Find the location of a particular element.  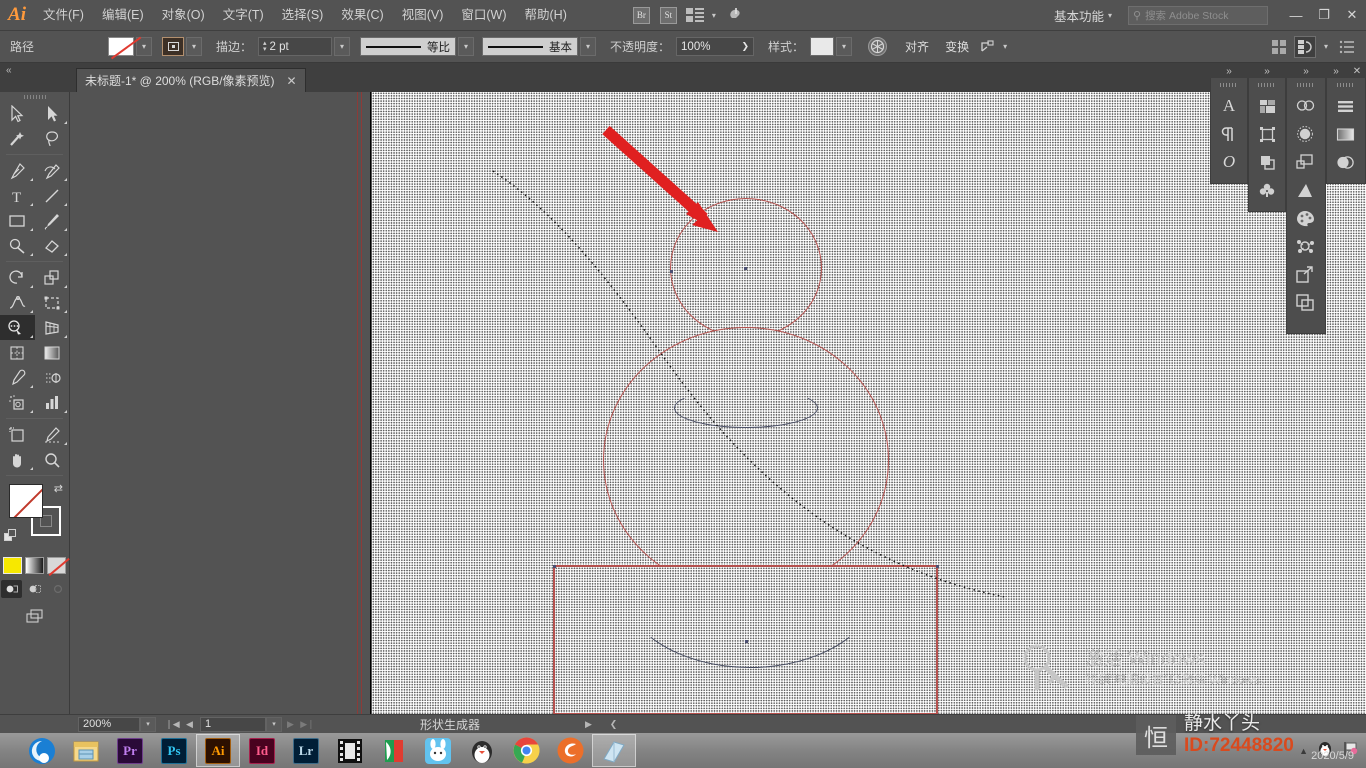

stock-icon: St is located at coordinates (668, 15).